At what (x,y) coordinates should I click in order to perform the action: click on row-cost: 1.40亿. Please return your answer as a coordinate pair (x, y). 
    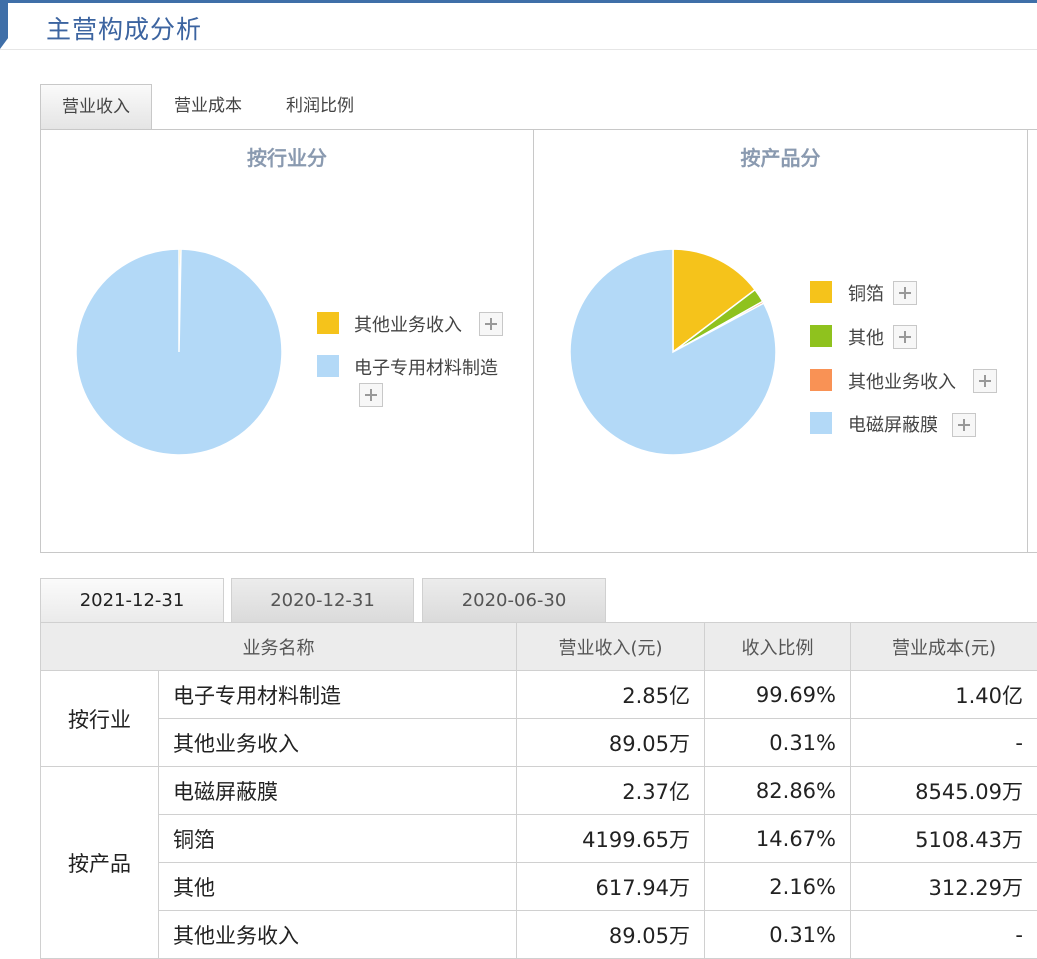
    Looking at the image, I should click on (944, 695).